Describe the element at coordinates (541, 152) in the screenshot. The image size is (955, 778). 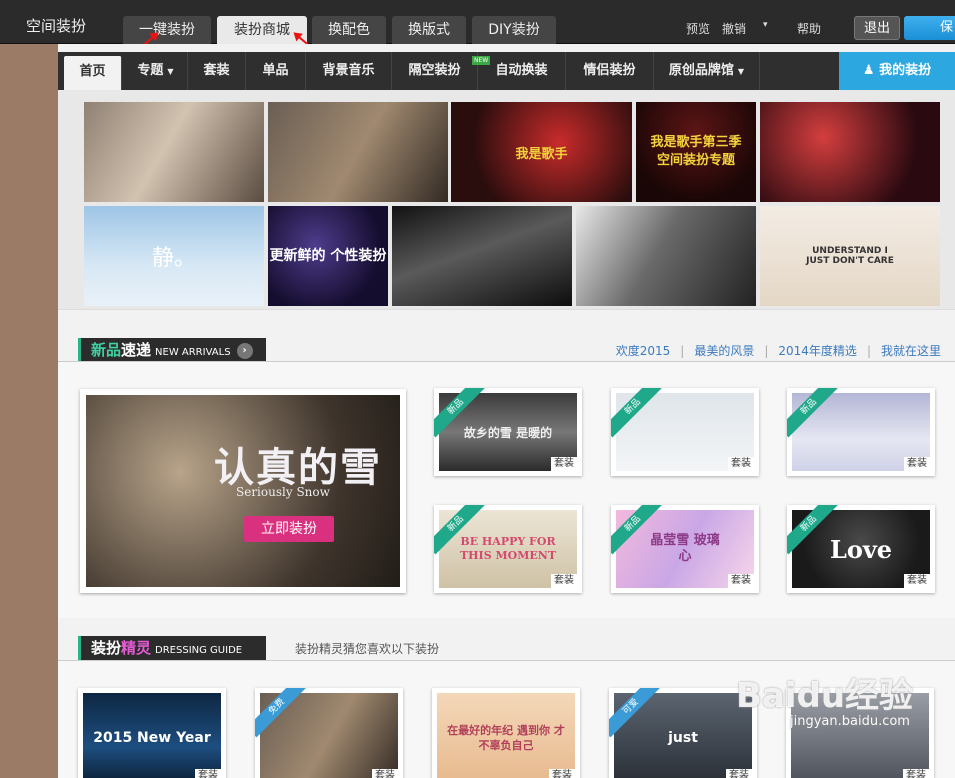
I see `banner-tile: 我是歌手` at that location.